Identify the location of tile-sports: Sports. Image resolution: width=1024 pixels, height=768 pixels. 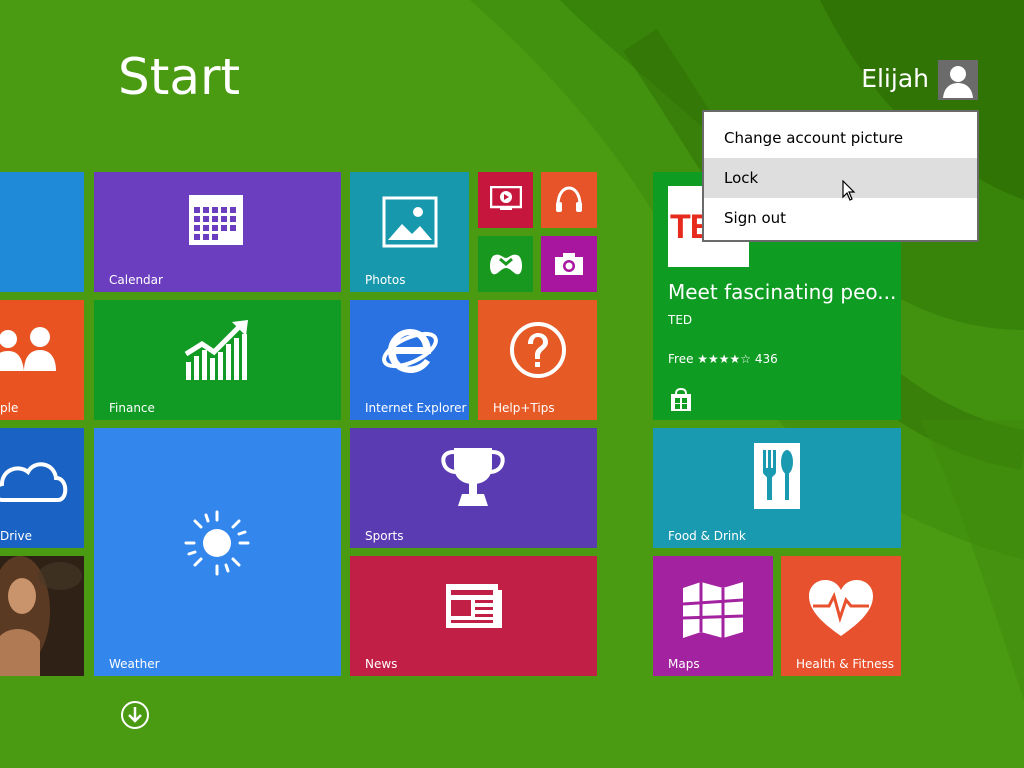
(473, 488).